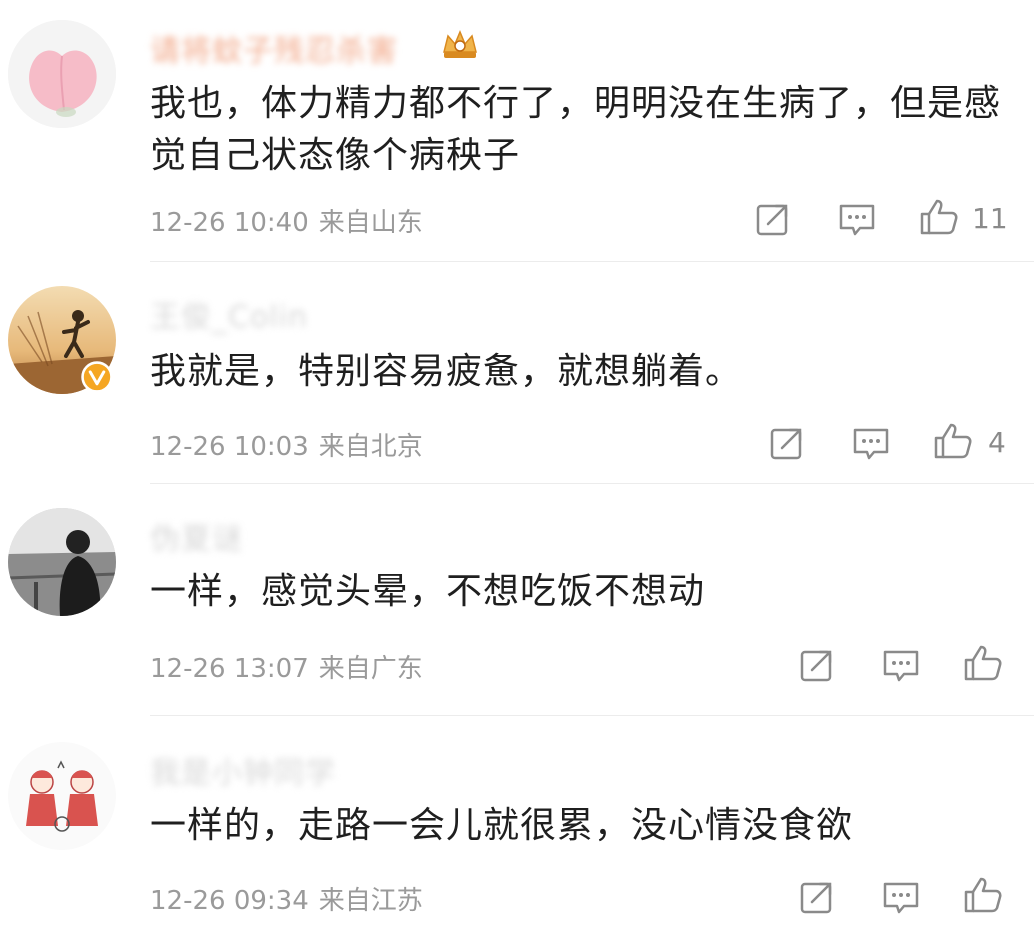 The height and width of the screenshot is (948, 1034). I want to click on comment-time: 12-26 10:40, so click(229, 223).